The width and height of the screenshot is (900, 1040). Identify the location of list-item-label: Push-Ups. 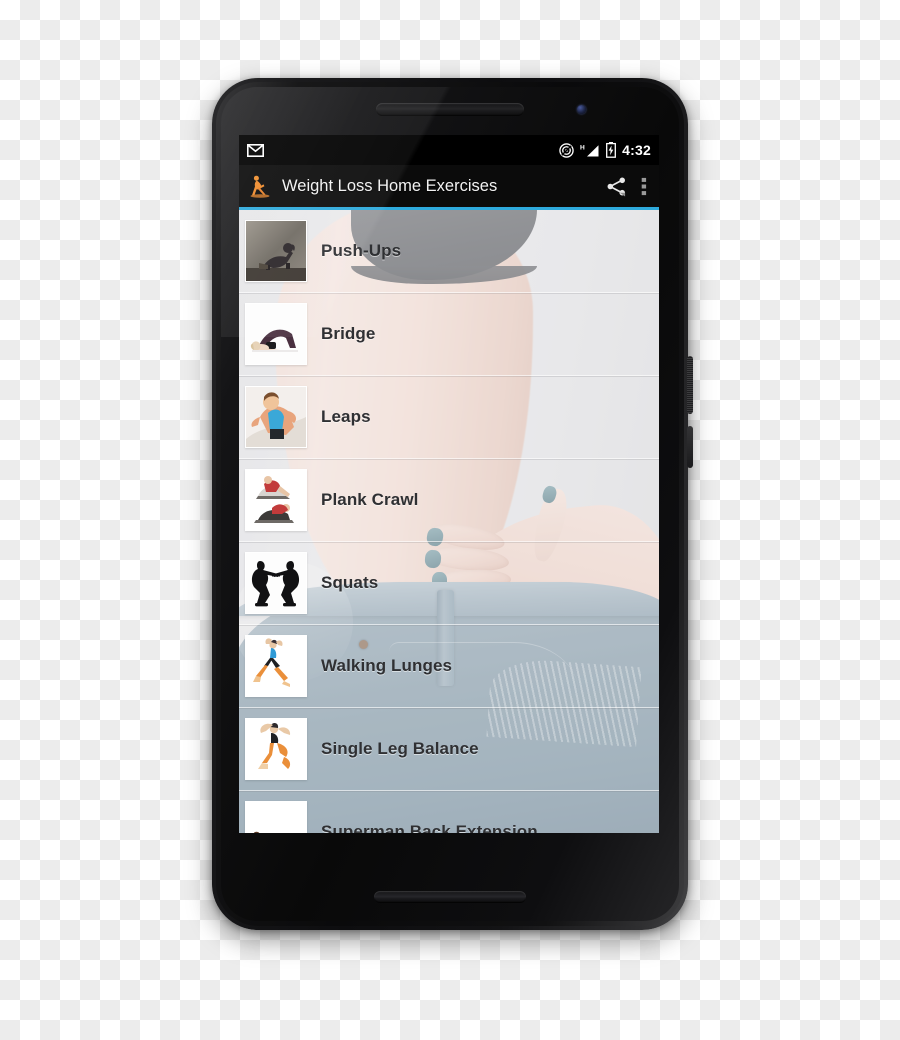
(361, 250).